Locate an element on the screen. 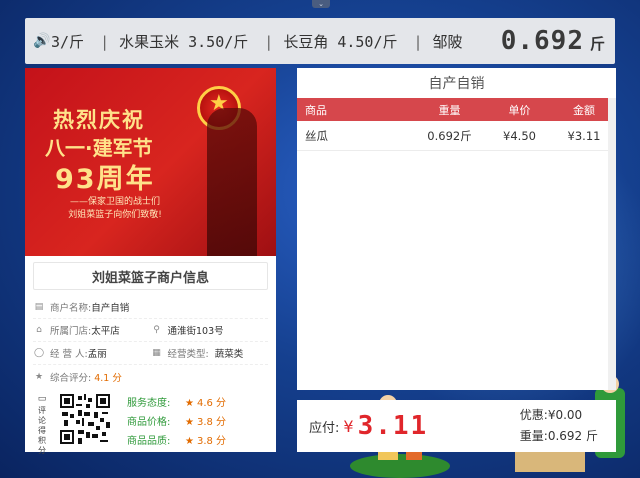 Image resolution: width=640 pixels, height=478 pixels. address-cell: ⚲ 通淮街103号 is located at coordinates (210, 330).